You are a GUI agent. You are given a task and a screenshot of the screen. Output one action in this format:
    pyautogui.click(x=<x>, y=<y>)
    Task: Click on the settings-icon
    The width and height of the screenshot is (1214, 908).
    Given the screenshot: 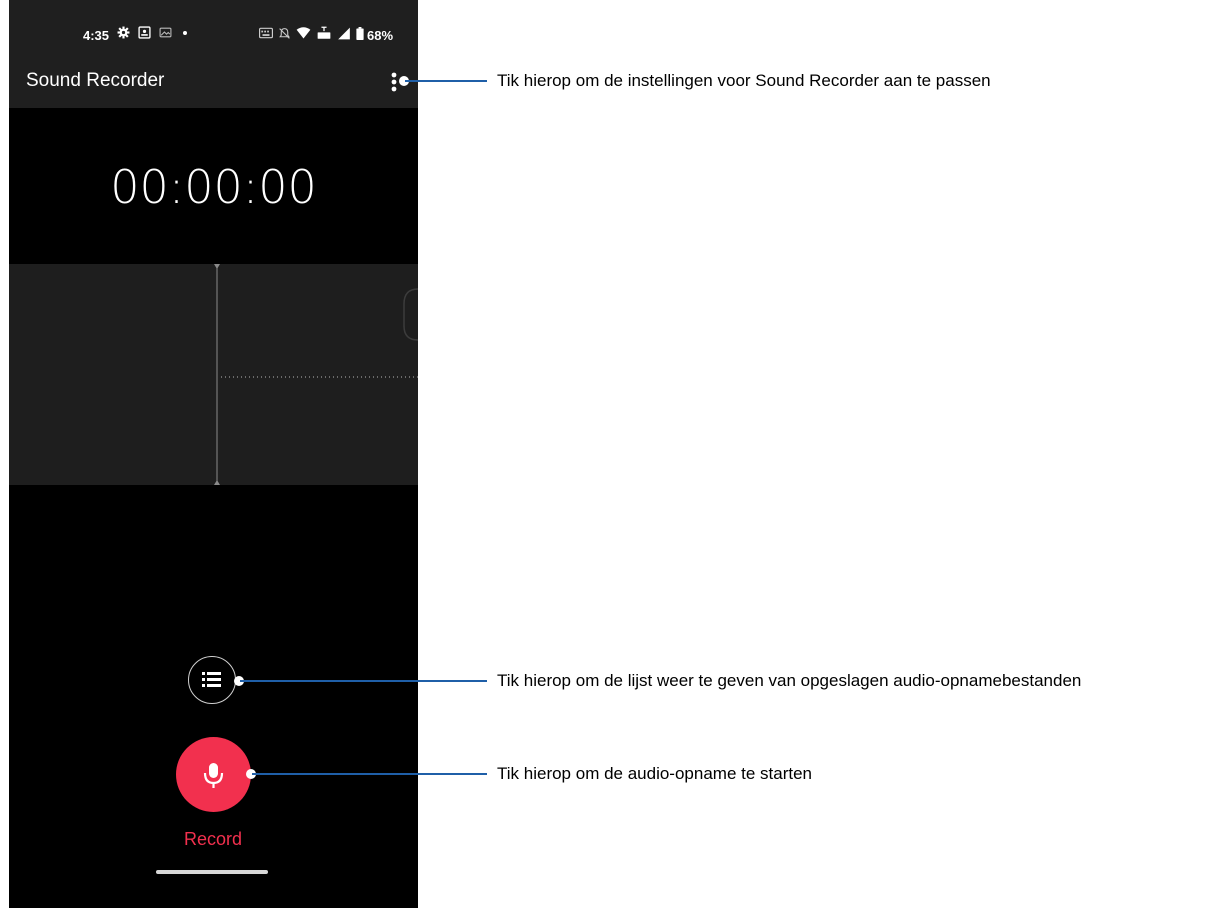 What is the action you would take?
    pyautogui.click(x=123, y=32)
    